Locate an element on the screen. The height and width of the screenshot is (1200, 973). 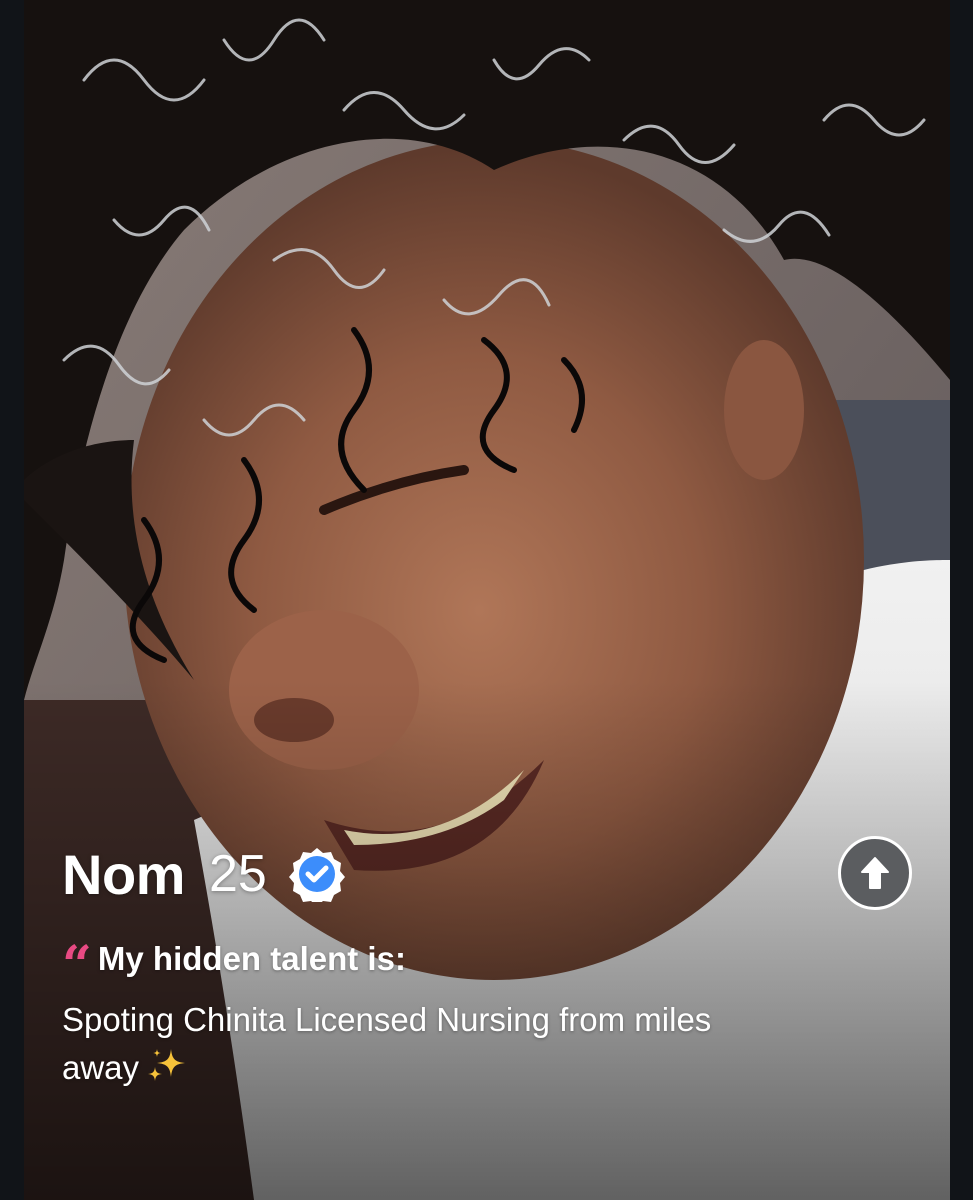
expand-profile-button is located at coordinates (875, 873).